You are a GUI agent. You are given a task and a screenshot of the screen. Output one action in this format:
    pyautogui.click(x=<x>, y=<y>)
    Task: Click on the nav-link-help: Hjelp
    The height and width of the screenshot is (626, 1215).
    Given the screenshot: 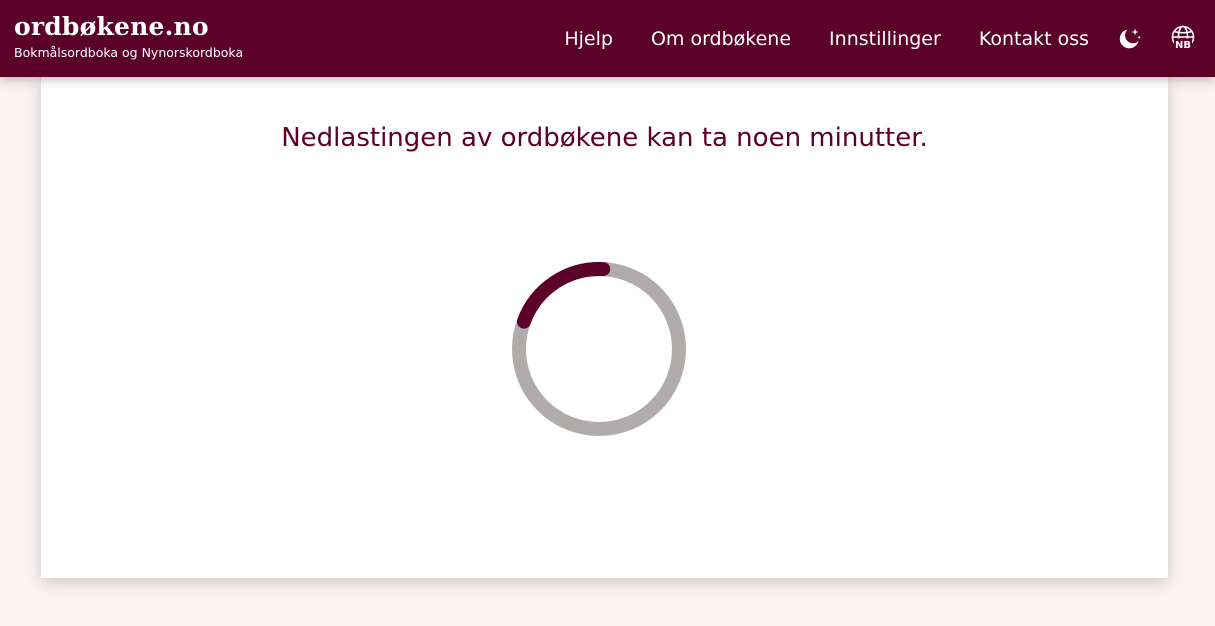 What is the action you would take?
    pyautogui.click(x=588, y=39)
    